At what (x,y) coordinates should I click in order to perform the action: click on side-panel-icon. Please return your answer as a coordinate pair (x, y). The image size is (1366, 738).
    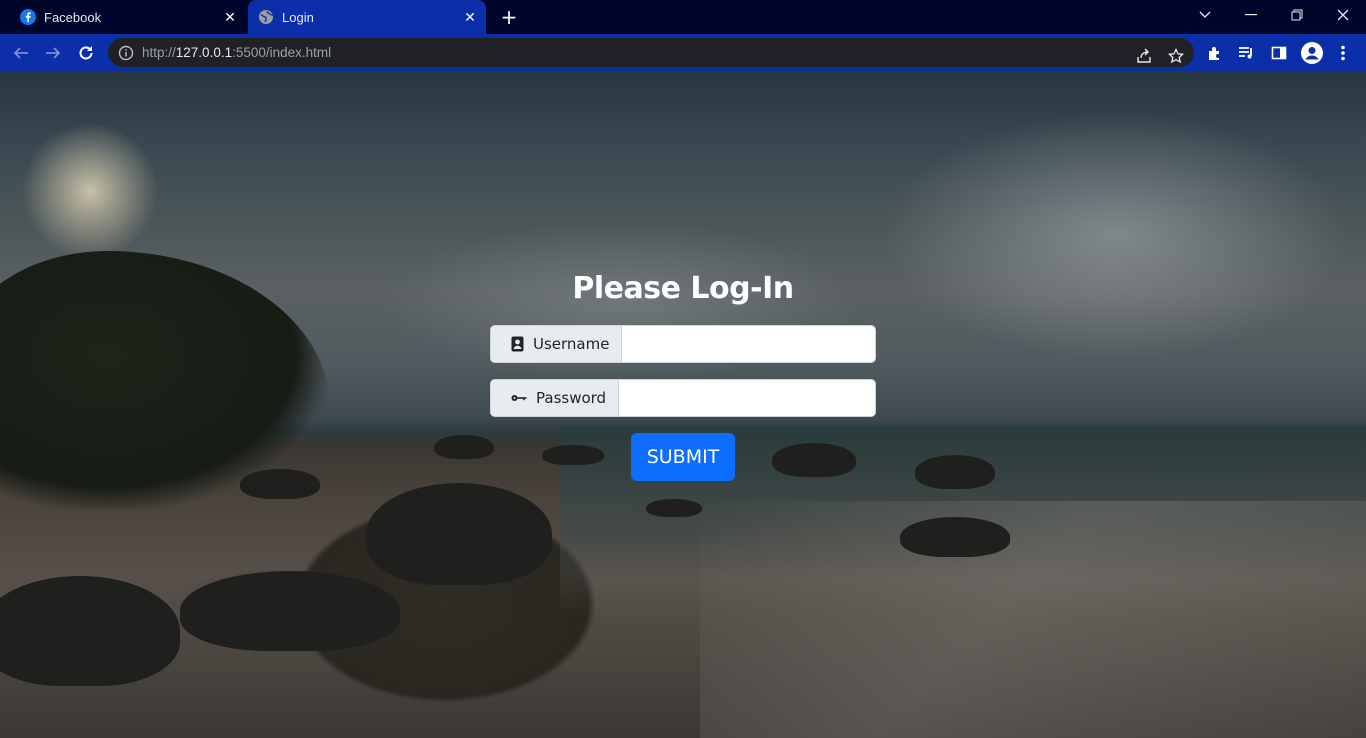
    Looking at the image, I should click on (1279, 53).